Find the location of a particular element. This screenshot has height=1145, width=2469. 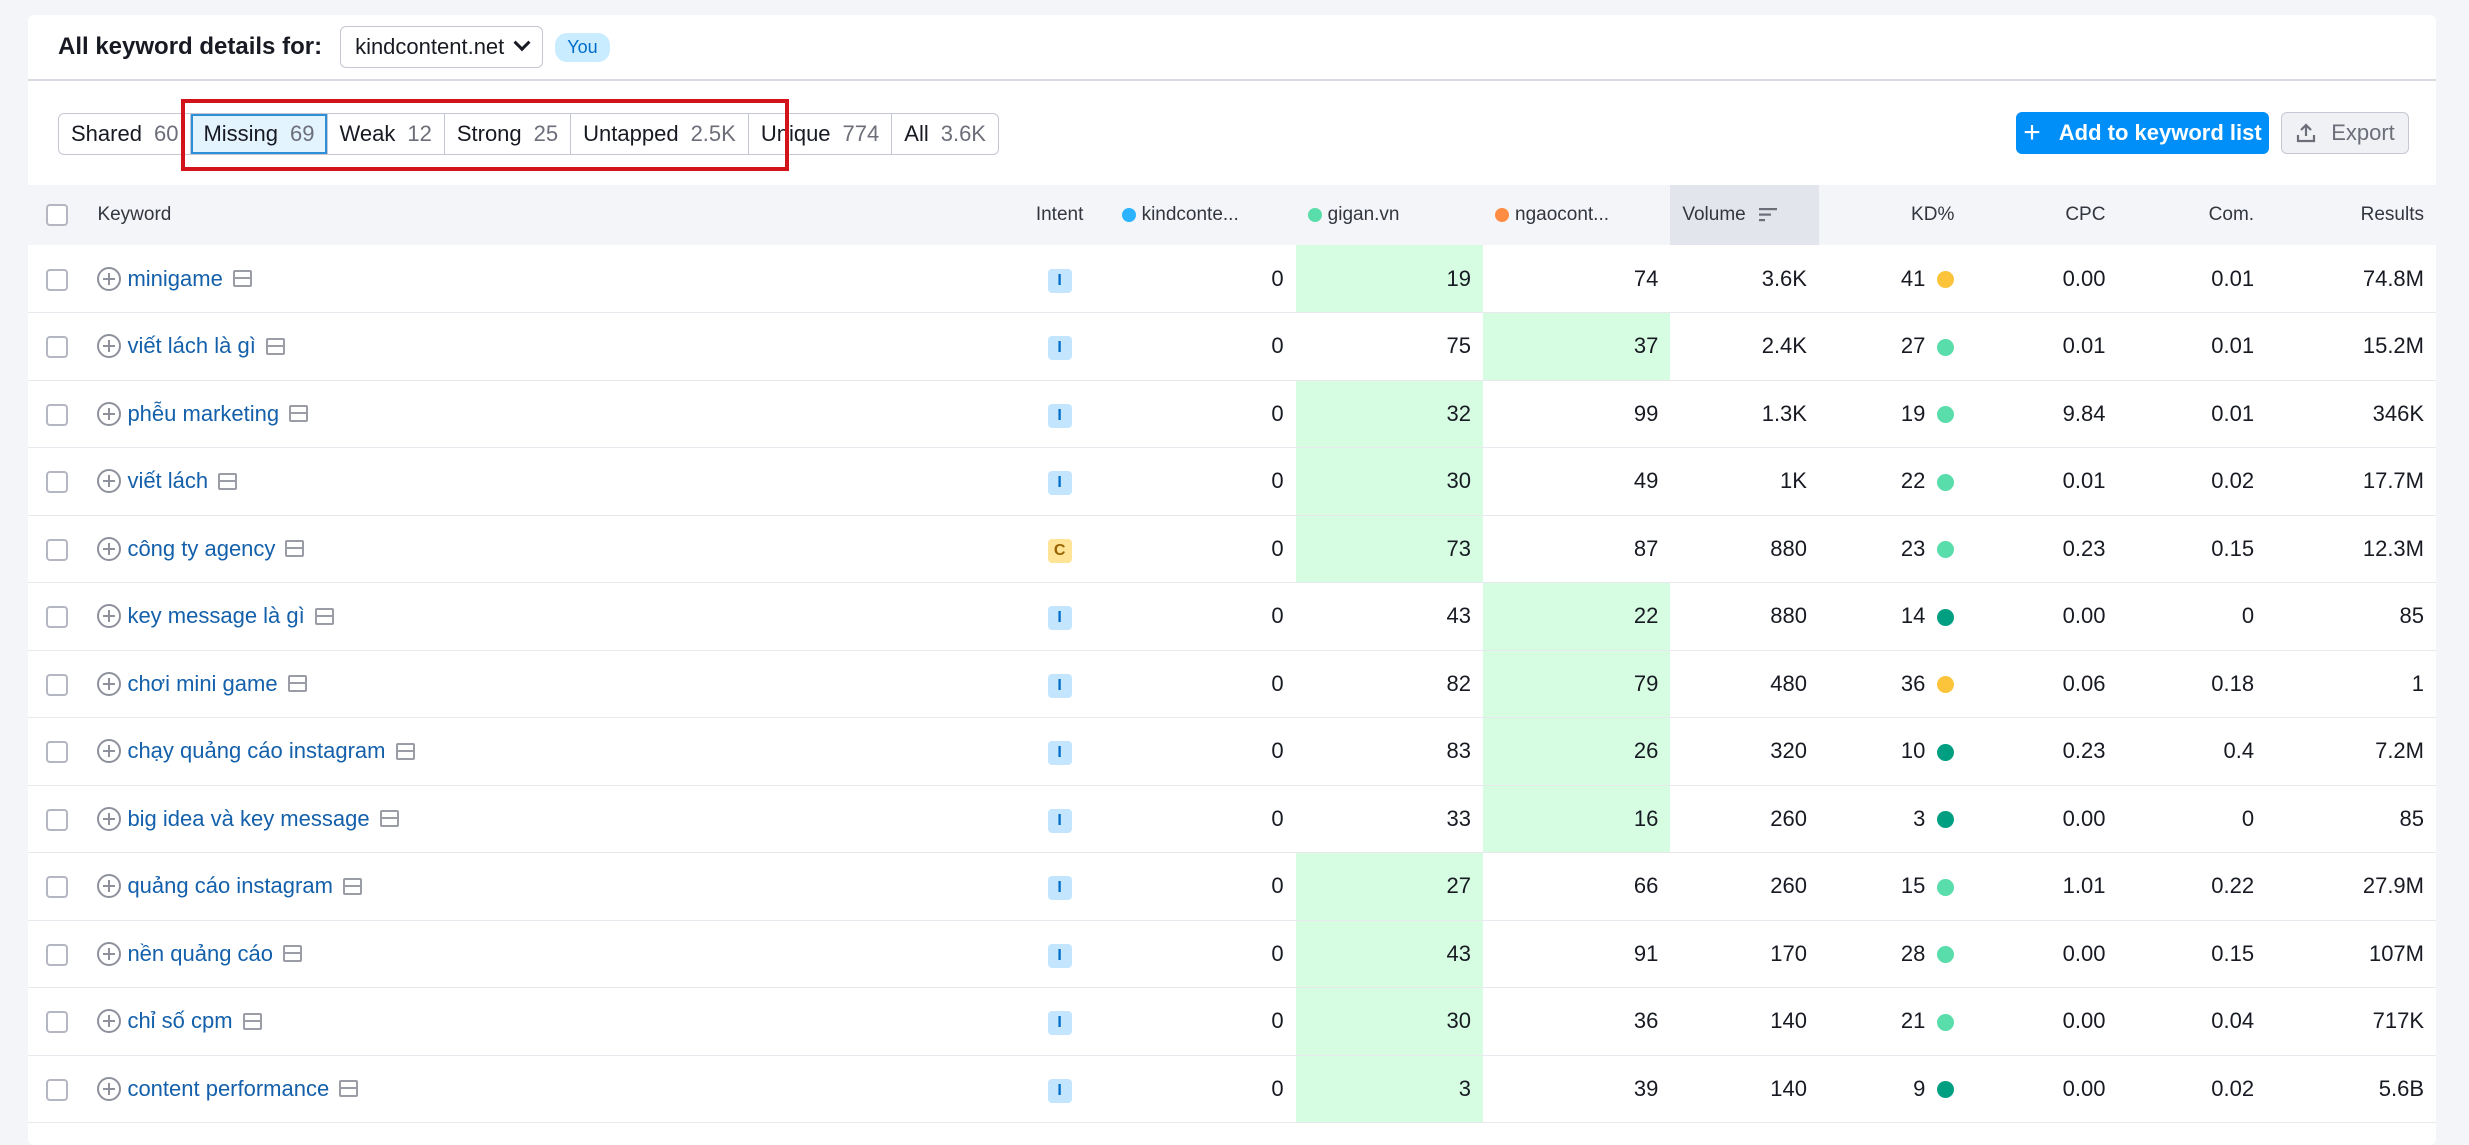

keyword-link: nền quảng cáo is located at coordinates (200, 954).